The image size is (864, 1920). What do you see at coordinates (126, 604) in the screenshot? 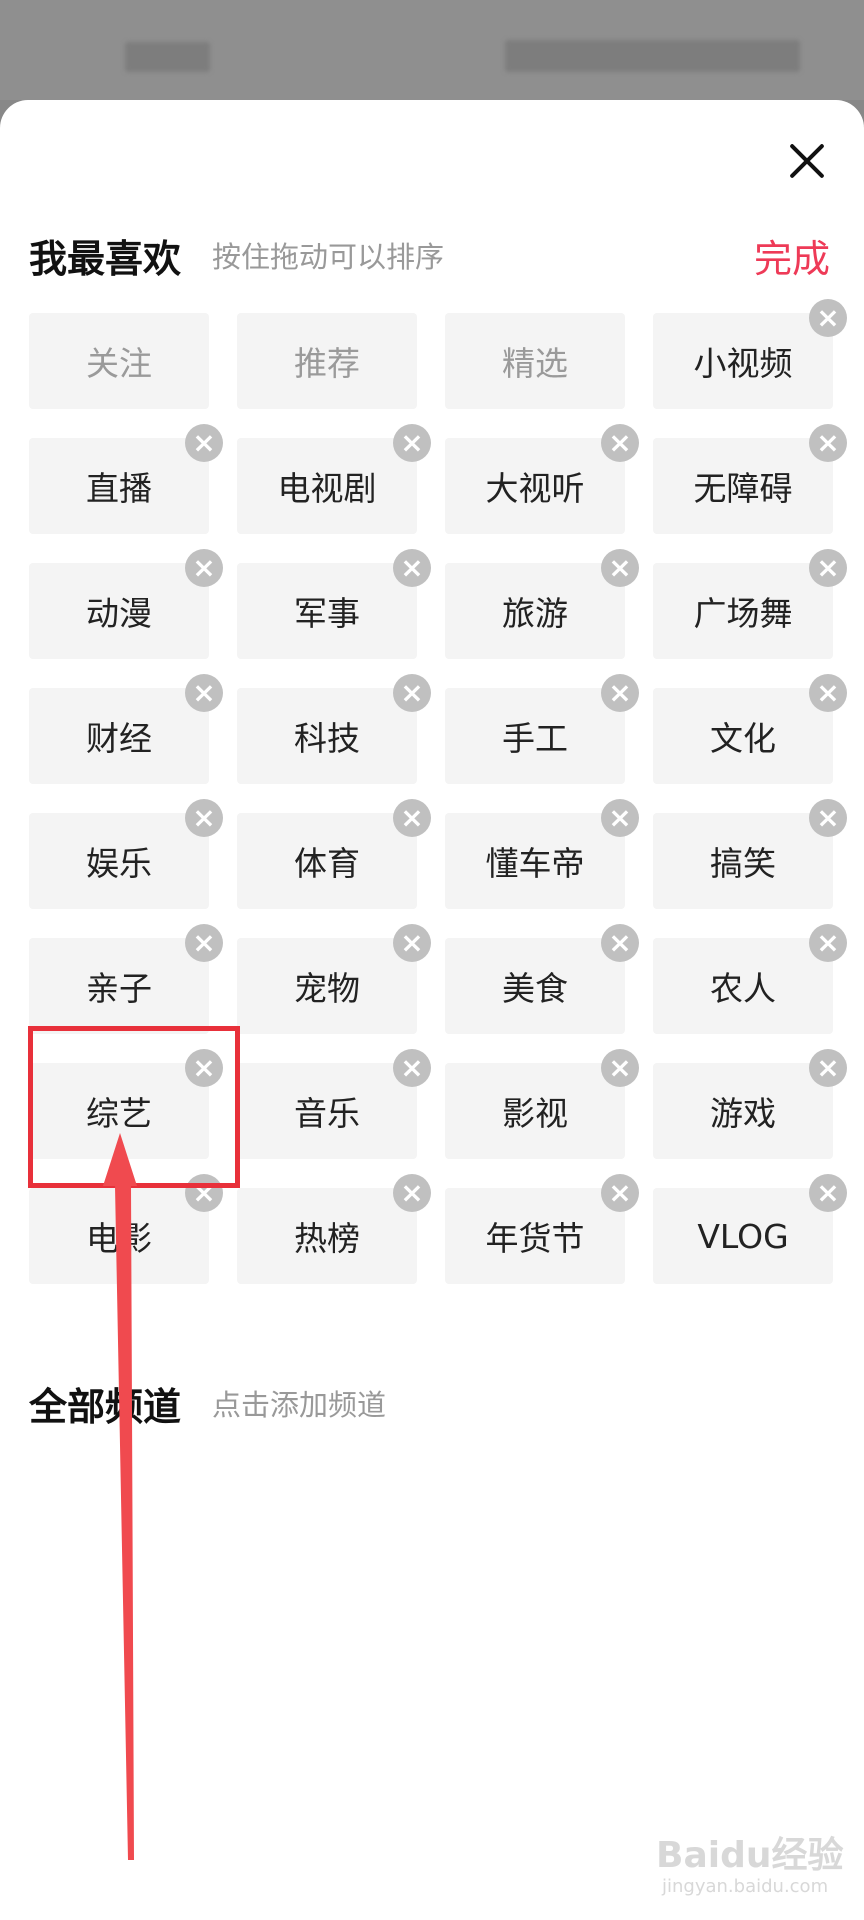
I see `channel-chip: 动漫 ×` at bounding box center [126, 604].